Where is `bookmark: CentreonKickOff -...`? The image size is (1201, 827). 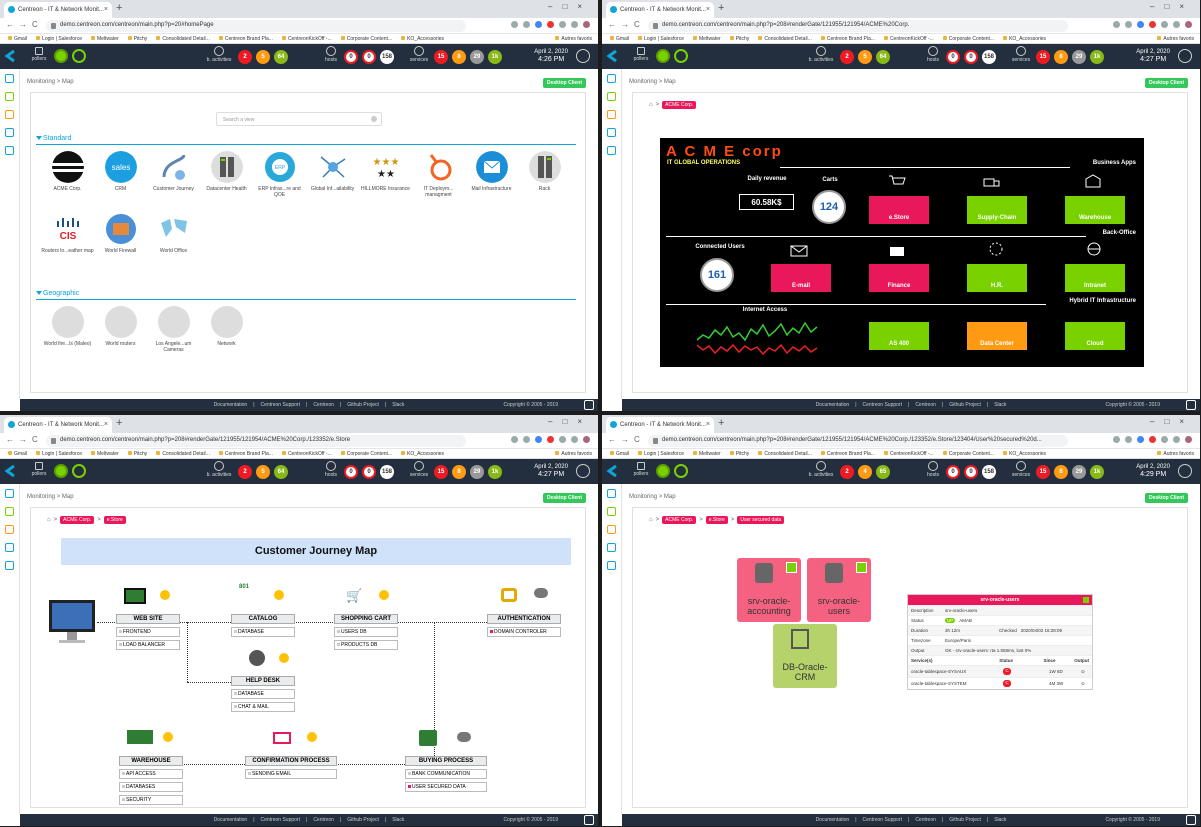 bookmark: CentreonKickOff -... is located at coordinates (307, 39).